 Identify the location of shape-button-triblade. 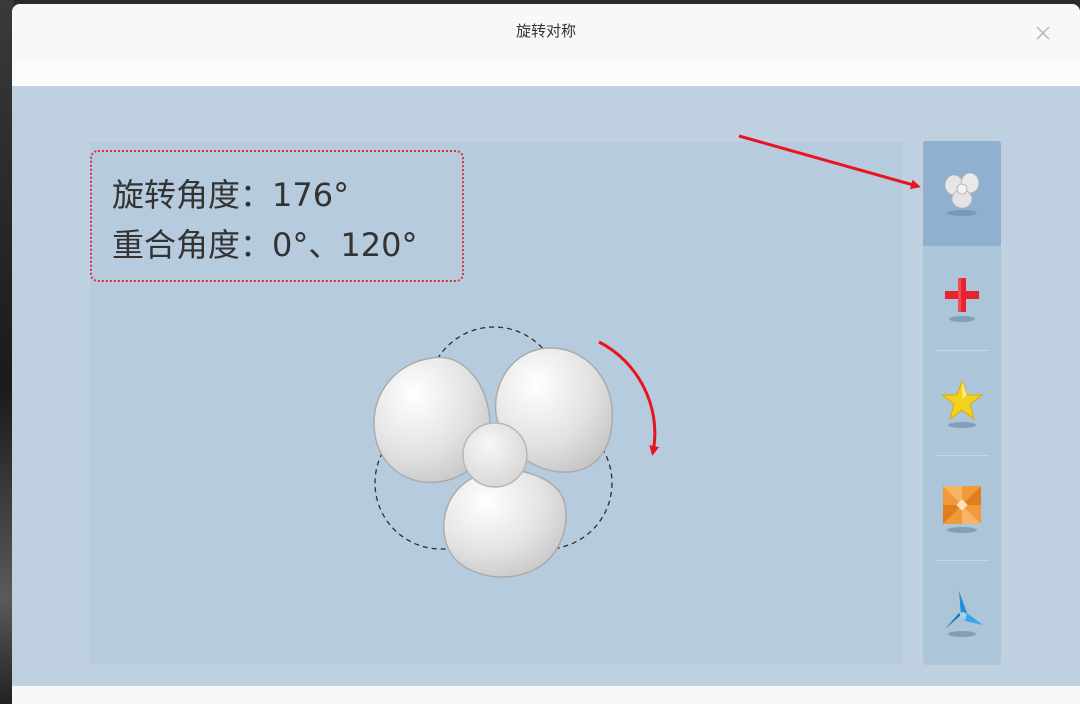
(962, 613).